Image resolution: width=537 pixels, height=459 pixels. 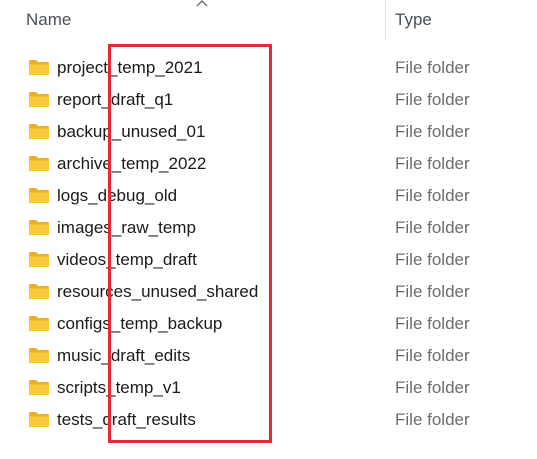 What do you see at coordinates (115, 100) in the screenshot?
I see `item-name: report_draft_q1` at bounding box center [115, 100].